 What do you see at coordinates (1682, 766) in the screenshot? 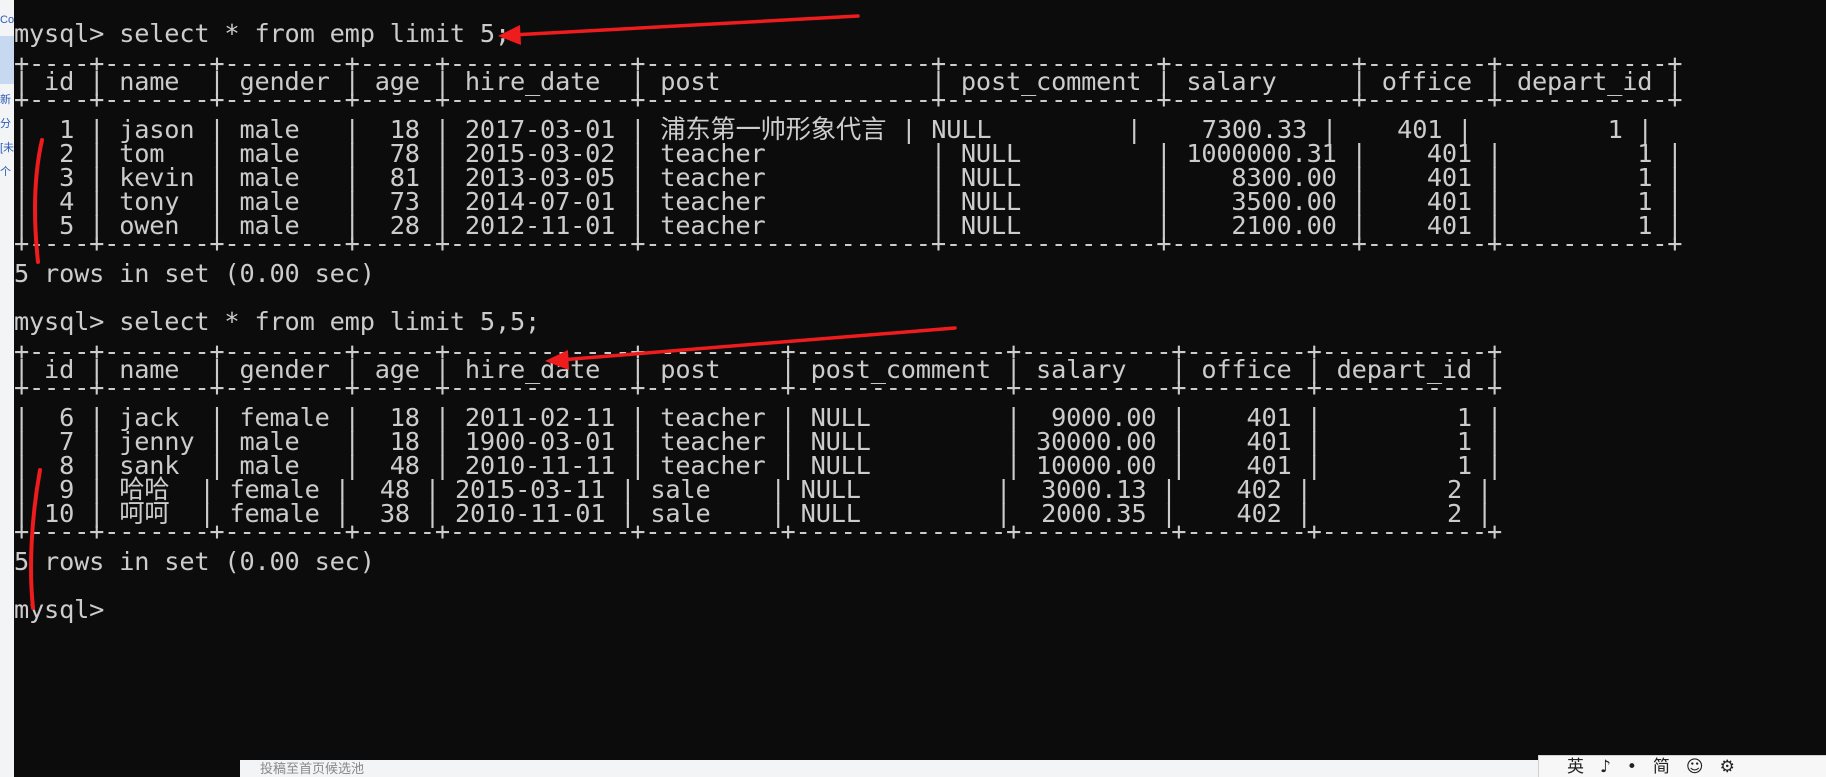
I see `ime-toolbar: 英 ♪ • 简 ☺ ⚙` at bounding box center [1682, 766].